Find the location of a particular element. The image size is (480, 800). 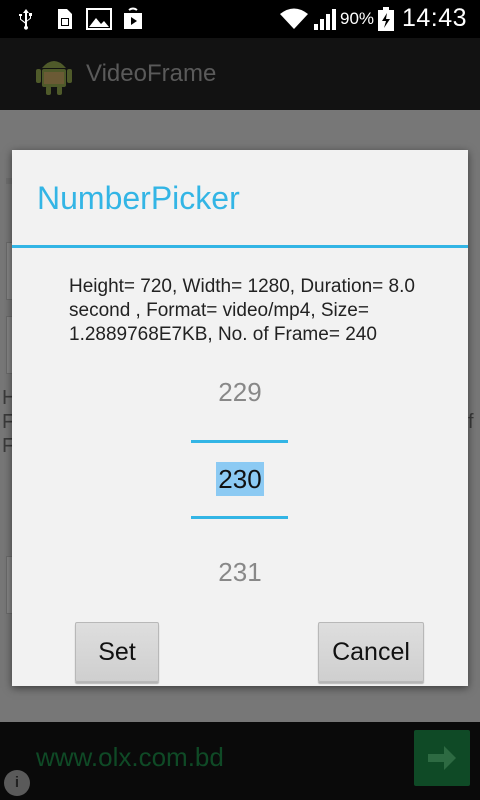

ad-info-icon: i is located at coordinates (17, 783).